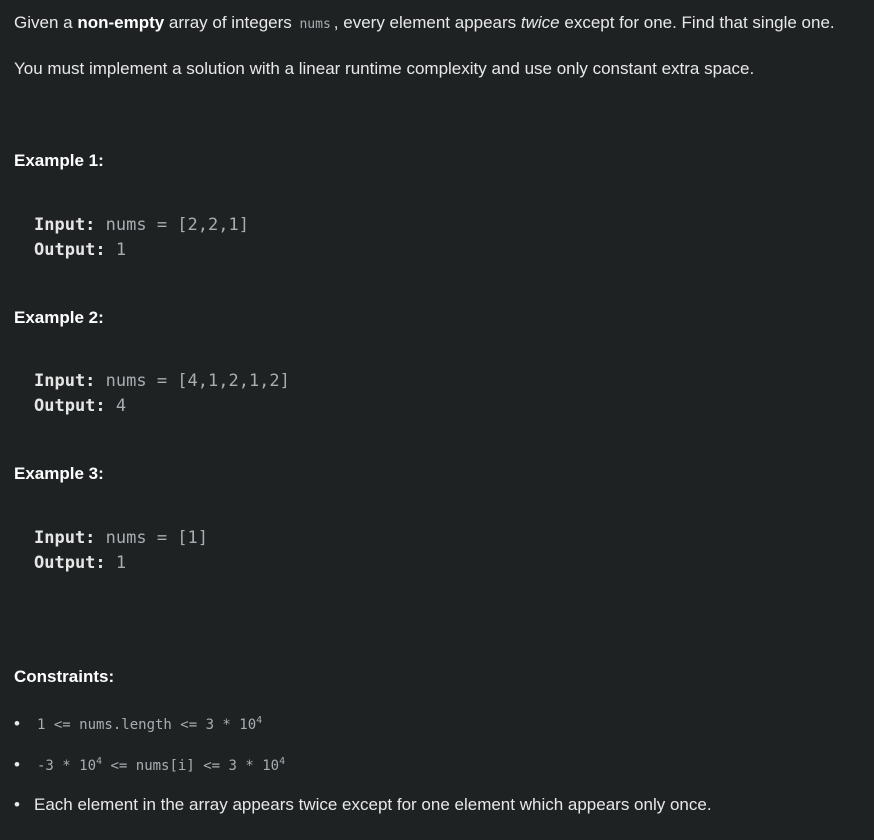  I want to click on description-text: Given a, so click(46, 22).